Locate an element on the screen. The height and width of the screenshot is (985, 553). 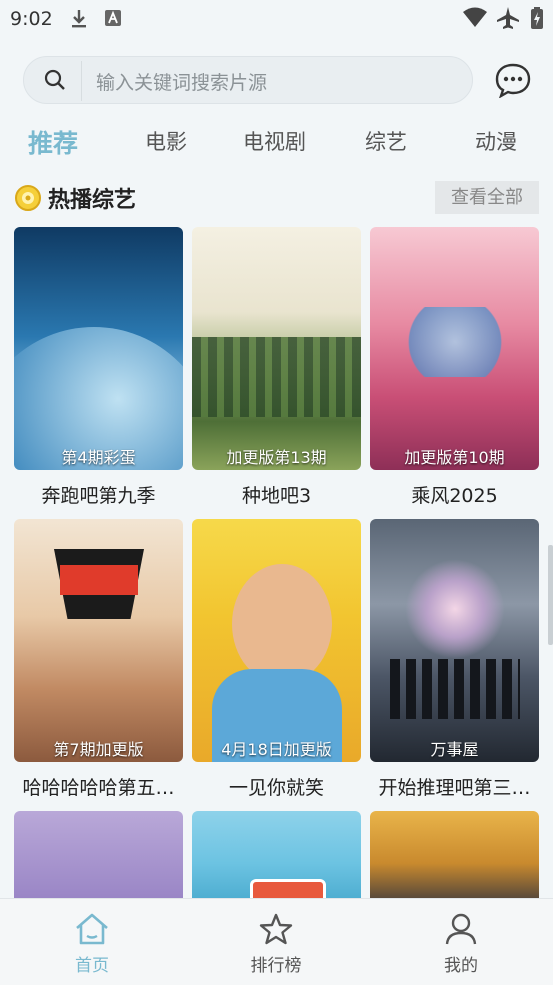
bottom-nav: 首页 排行榜 我的 is located at coordinates (276, 941).